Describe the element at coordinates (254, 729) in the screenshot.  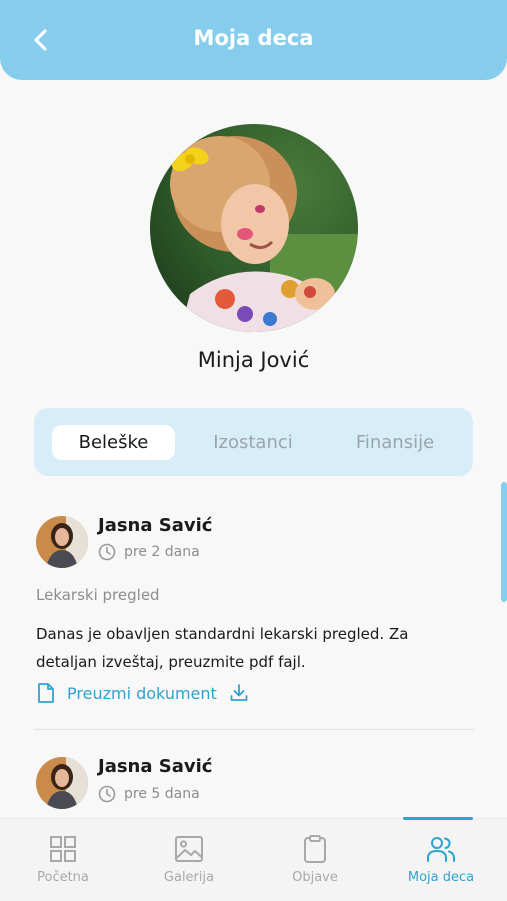
I see `divider` at that location.